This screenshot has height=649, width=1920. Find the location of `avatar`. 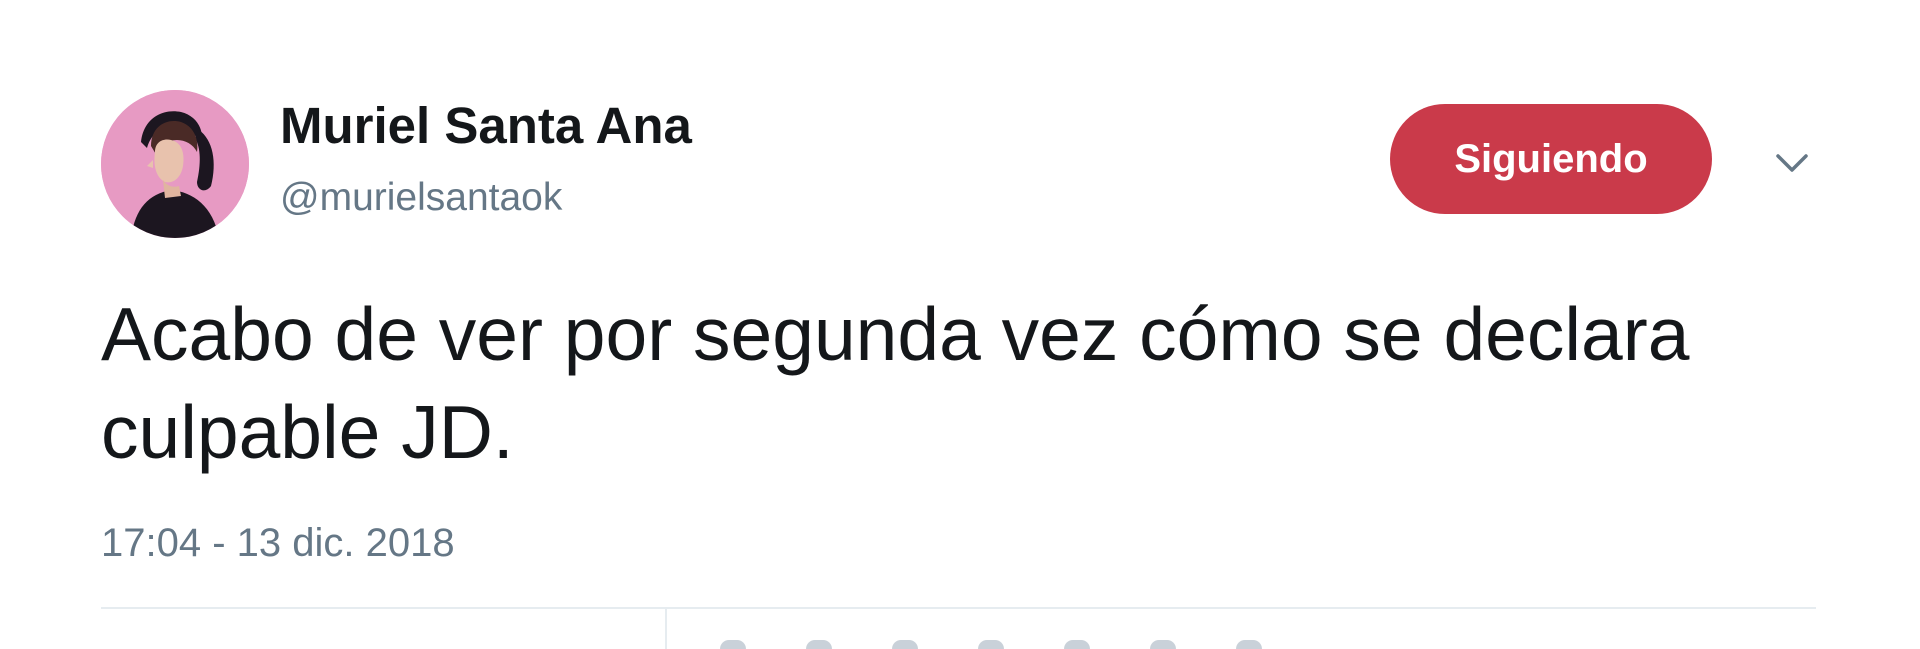

avatar is located at coordinates (175, 164).